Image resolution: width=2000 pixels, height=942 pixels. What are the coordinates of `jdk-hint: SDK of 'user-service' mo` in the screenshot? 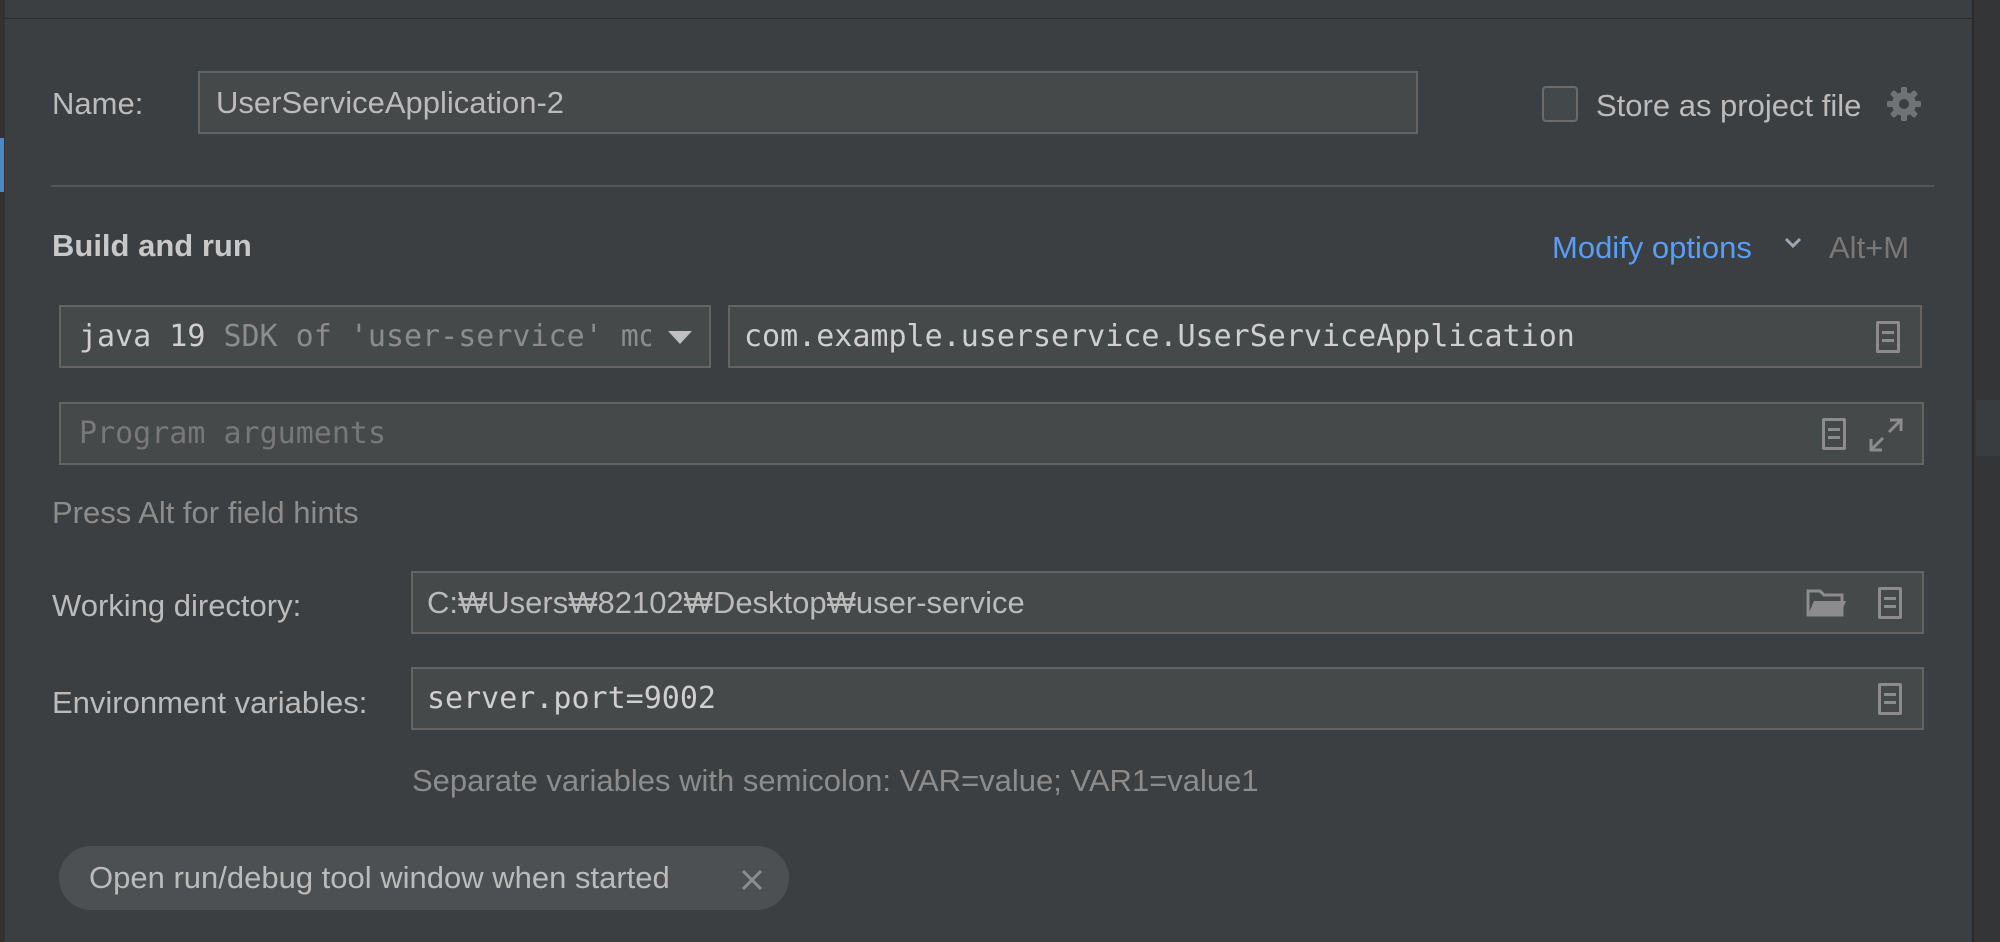 It's located at (440, 336).